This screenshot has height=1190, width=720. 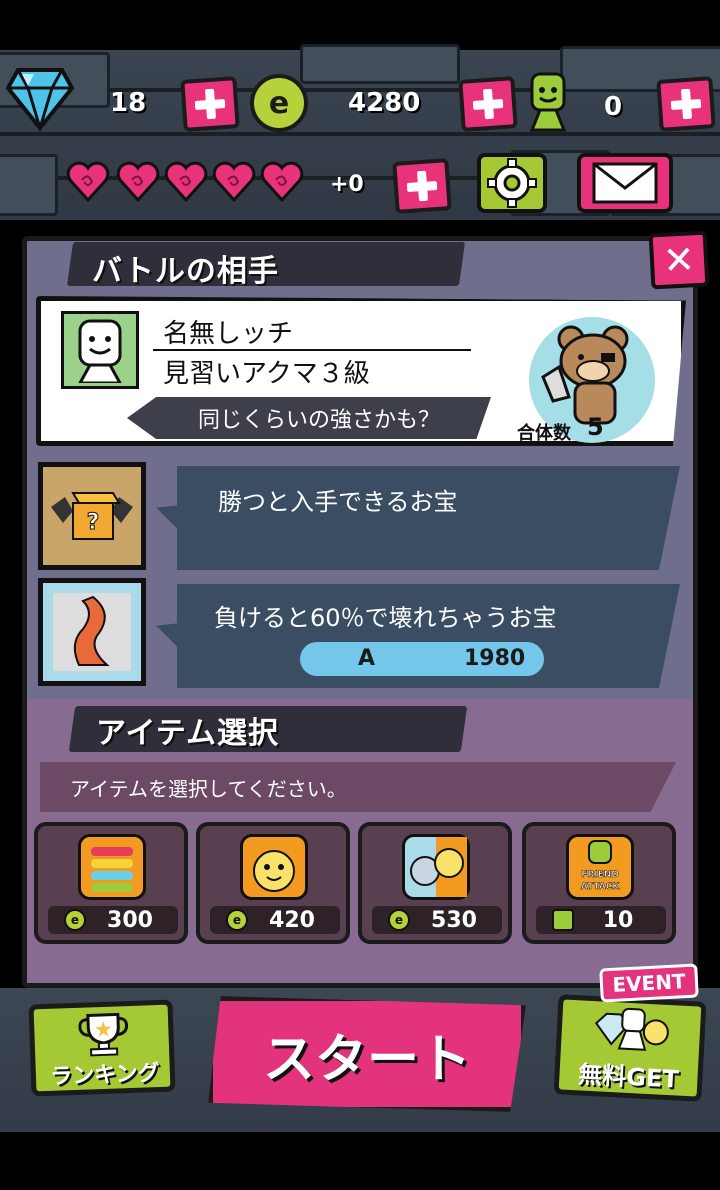 I want to click on swap-monster-item-icon, so click(x=436, y=867).